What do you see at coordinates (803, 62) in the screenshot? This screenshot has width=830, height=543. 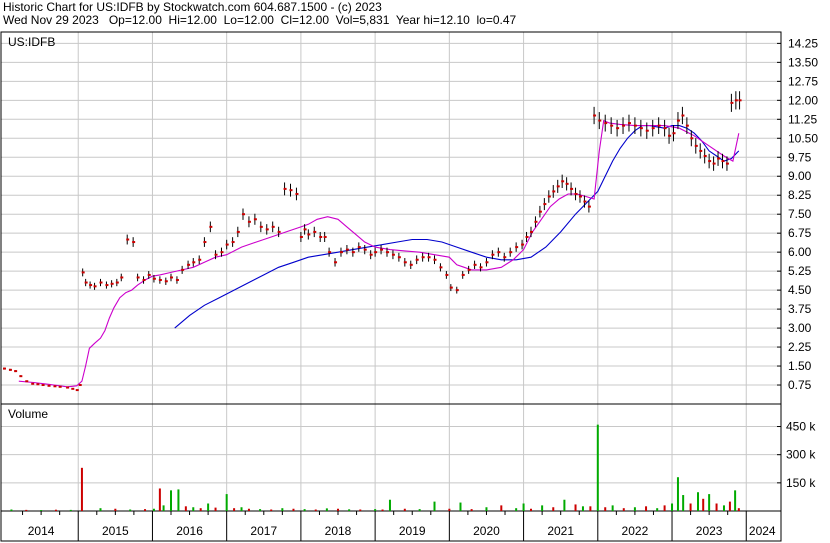 I see `price-tick-label: 13.50` at bounding box center [803, 62].